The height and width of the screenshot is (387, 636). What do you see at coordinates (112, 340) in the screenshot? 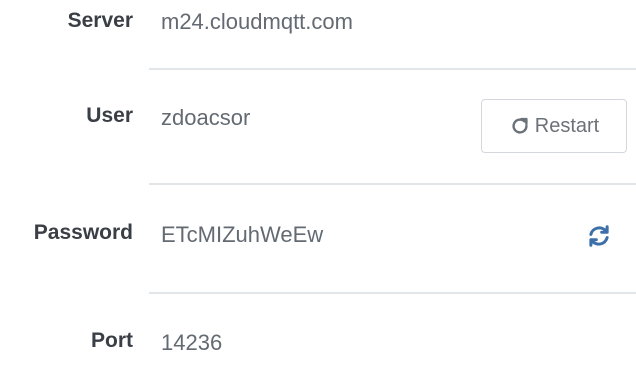
I see `port-label: Port` at bounding box center [112, 340].